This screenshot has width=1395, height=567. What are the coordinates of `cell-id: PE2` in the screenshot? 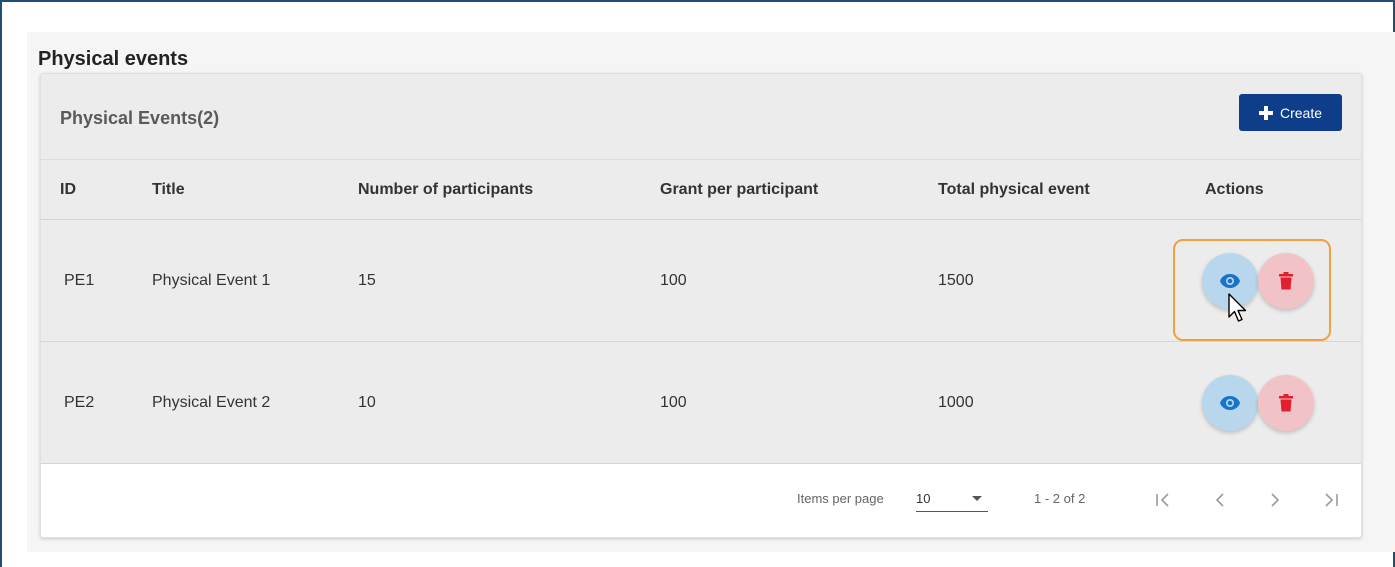 It's located at (79, 402).